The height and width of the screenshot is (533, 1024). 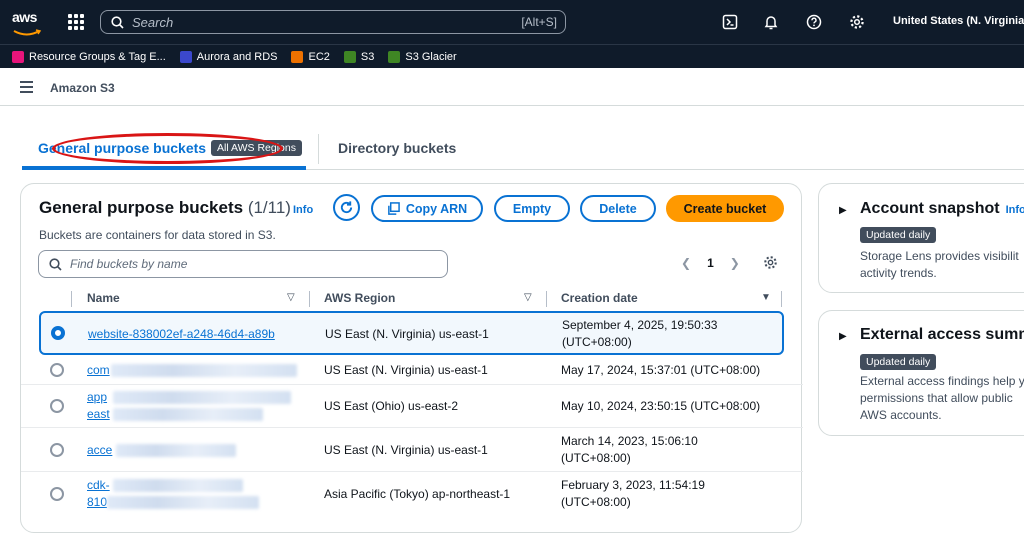 What do you see at coordinates (771, 22) in the screenshot?
I see `notifications-bell-icon` at bounding box center [771, 22].